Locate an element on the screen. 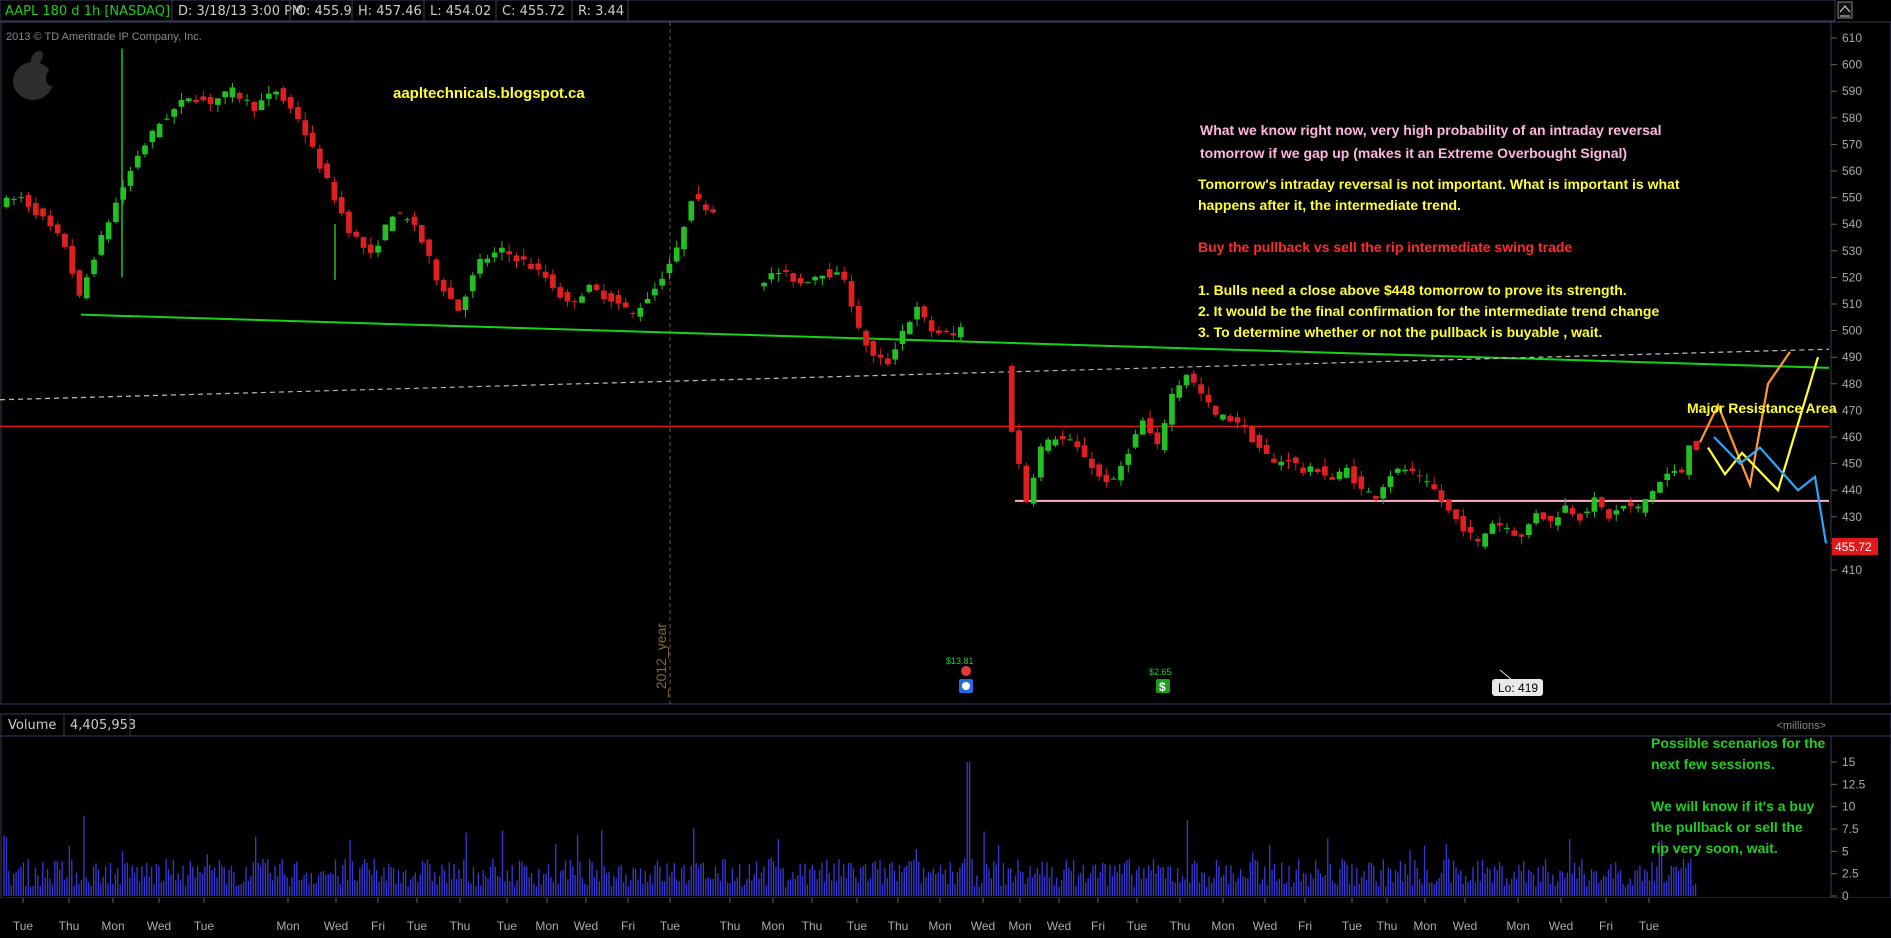  scroll-up-icon is located at coordinates (1845, 10).